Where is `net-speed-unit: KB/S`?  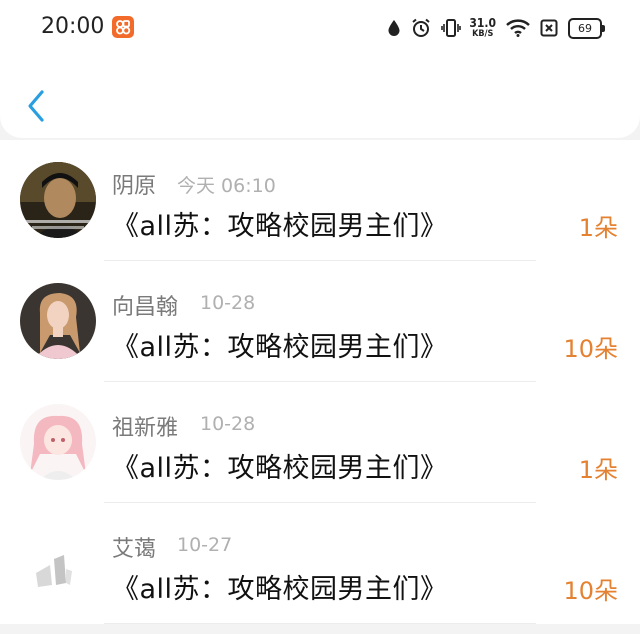 net-speed-unit: KB/S is located at coordinates (483, 34).